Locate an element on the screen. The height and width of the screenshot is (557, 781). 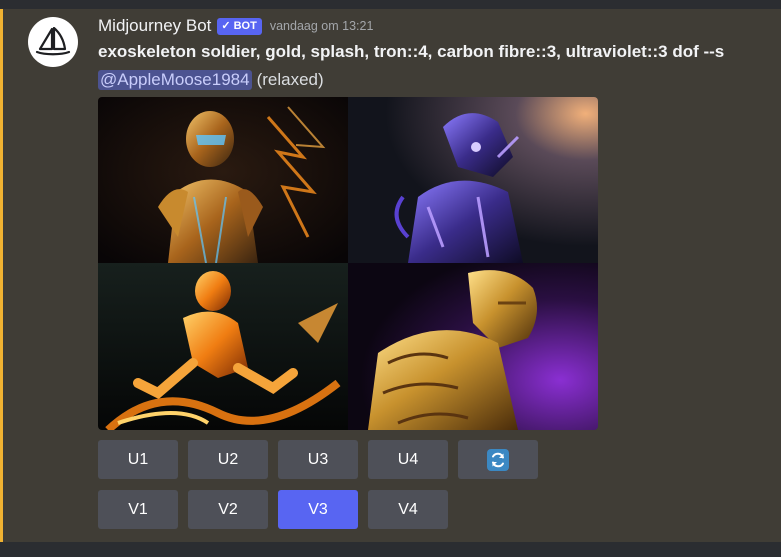
user-mention: @AppleMoose1984 is located at coordinates (175, 80).